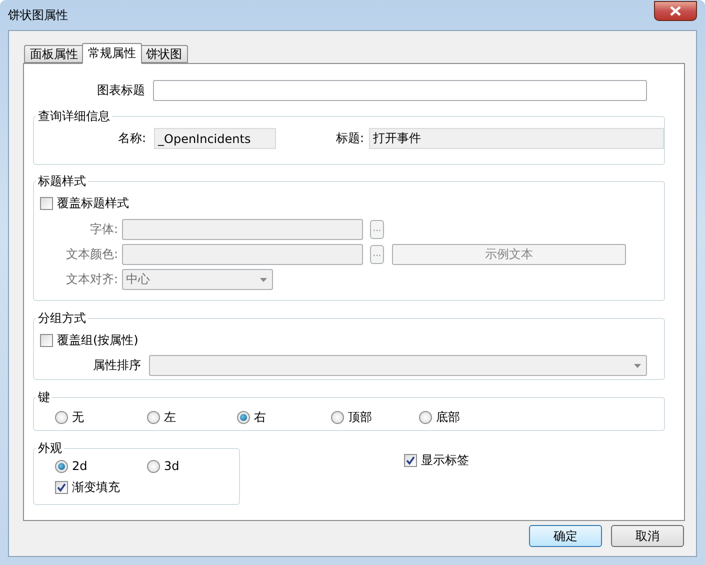 This screenshot has height=565, width=705. I want to click on checkbox: 覆盖组(按属性), so click(89, 340).